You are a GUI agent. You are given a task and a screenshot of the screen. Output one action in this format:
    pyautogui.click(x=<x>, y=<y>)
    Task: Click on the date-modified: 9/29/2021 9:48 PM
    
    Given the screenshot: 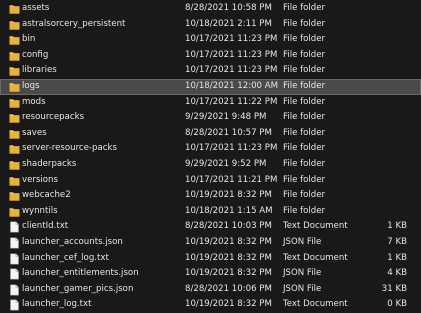 What is the action you would take?
    pyautogui.click(x=226, y=117)
    